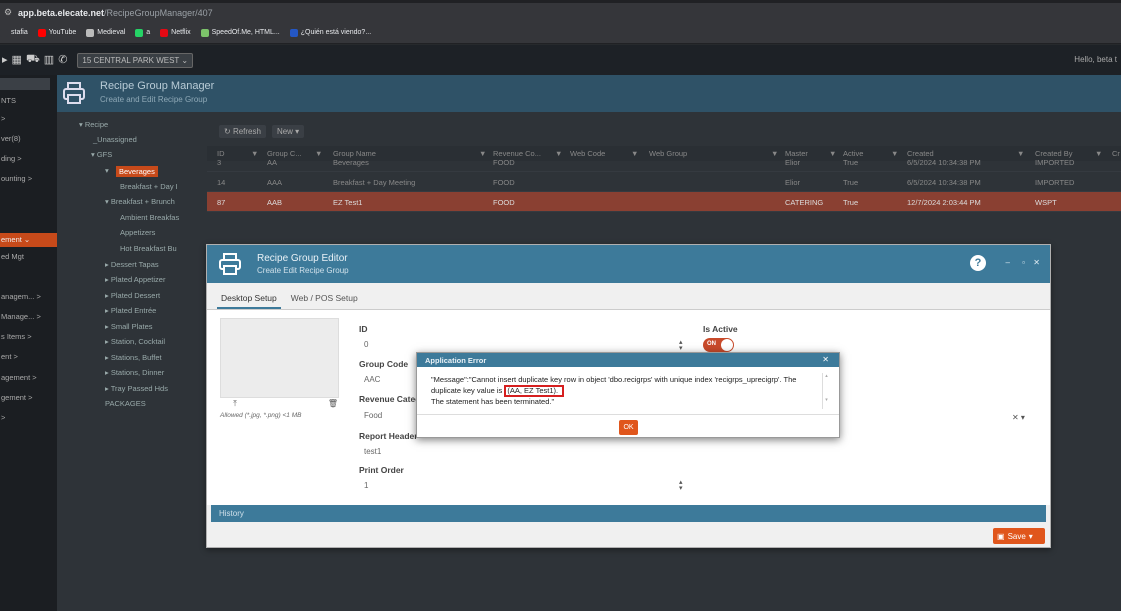 This screenshot has width=1121, height=611. I want to click on table-cell-revenue: FOOD, so click(504, 162).